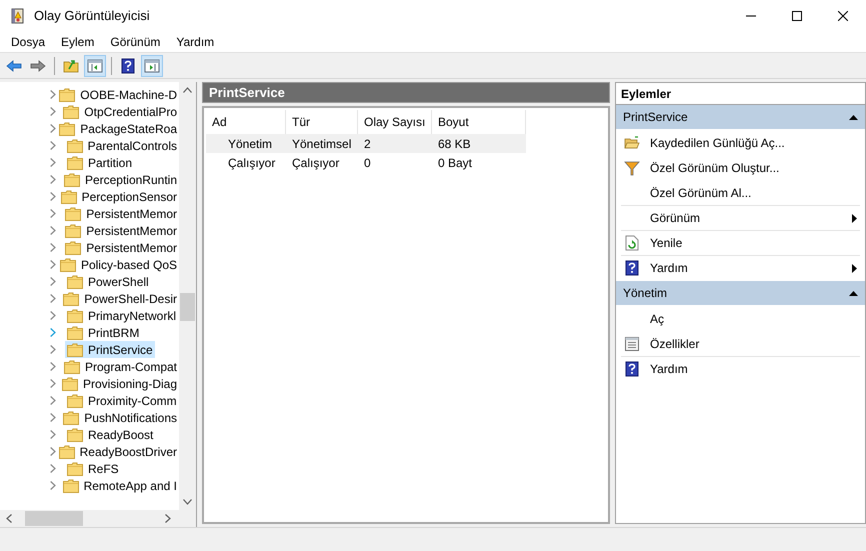 The height and width of the screenshot is (551, 866). I want to click on tree-item: PrimaryNetworkl, so click(121, 315).